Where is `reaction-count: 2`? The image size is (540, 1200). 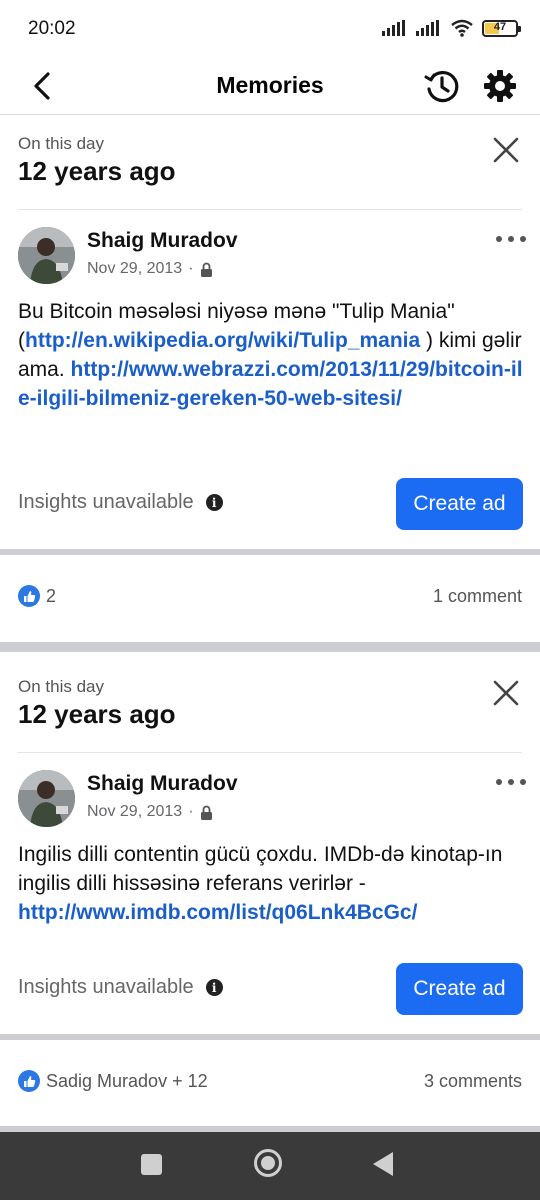 reaction-count: 2 is located at coordinates (51, 595).